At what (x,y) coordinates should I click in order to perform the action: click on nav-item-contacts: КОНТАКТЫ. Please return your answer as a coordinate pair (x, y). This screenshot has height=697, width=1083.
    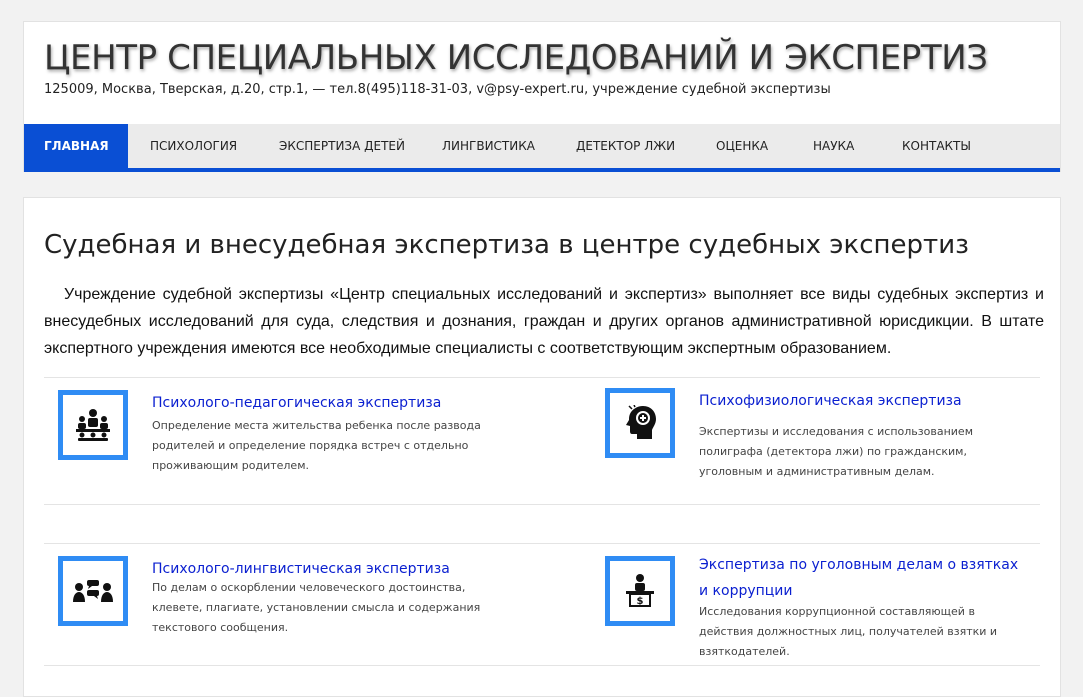
    Looking at the image, I should click on (940, 146).